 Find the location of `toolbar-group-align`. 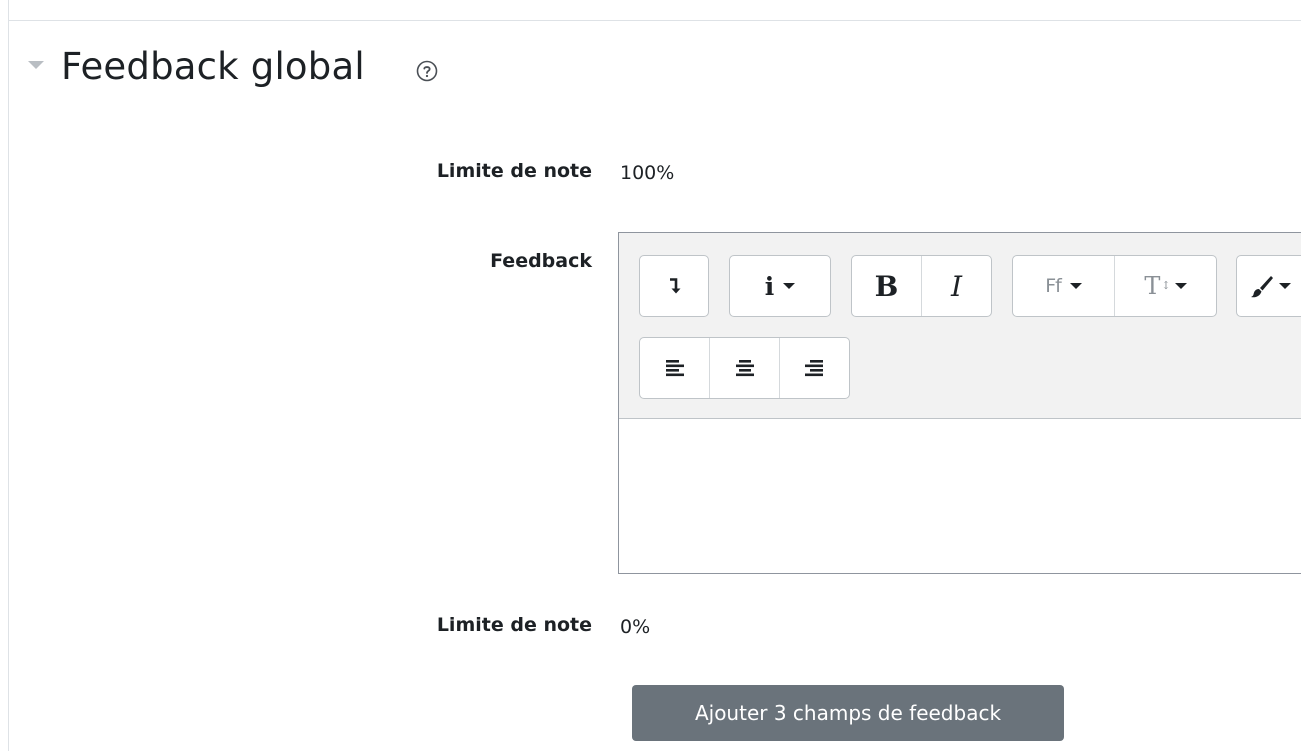

toolbar-group-align is located at coordinates (744, 368).